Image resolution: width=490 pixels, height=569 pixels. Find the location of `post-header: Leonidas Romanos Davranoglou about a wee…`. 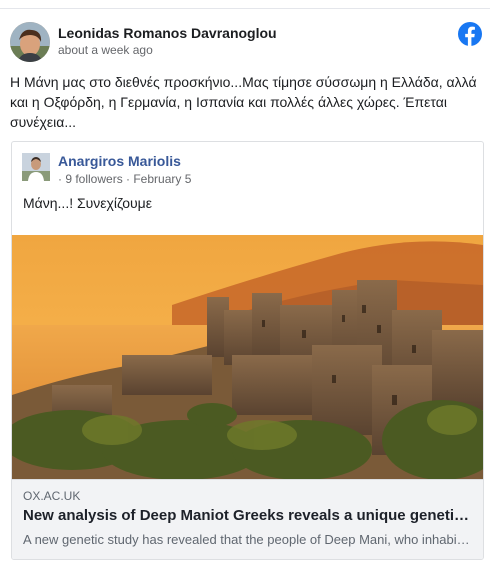

post-header: Leonidas Romanos Davranoglou about a wee… is located at coordinates (248, 42).